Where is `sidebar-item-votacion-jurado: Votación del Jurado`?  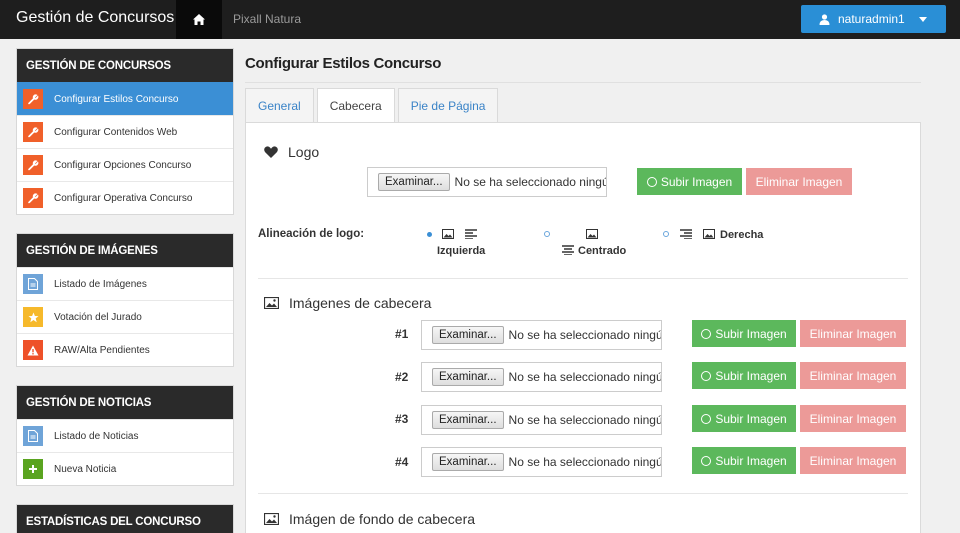 sidebar-item-votacion-jurado: Votación del Jurado is located at coordinates (125, 316).